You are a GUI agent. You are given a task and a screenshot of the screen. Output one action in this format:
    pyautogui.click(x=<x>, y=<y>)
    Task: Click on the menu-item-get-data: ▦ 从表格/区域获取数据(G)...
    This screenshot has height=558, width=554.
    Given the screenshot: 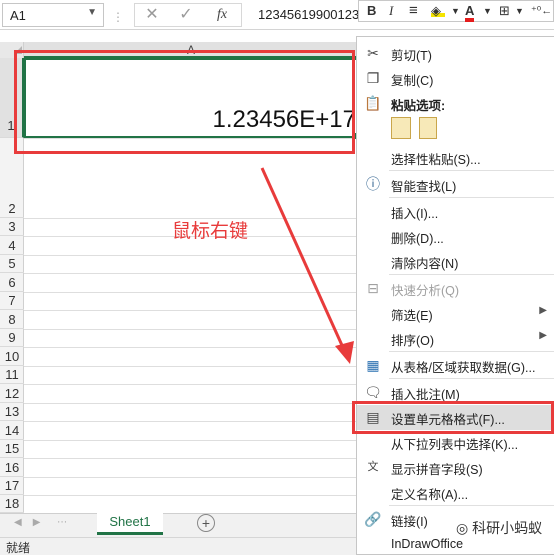 What is the action you would take?
    pyautogui.click(x=455, y=365)
    